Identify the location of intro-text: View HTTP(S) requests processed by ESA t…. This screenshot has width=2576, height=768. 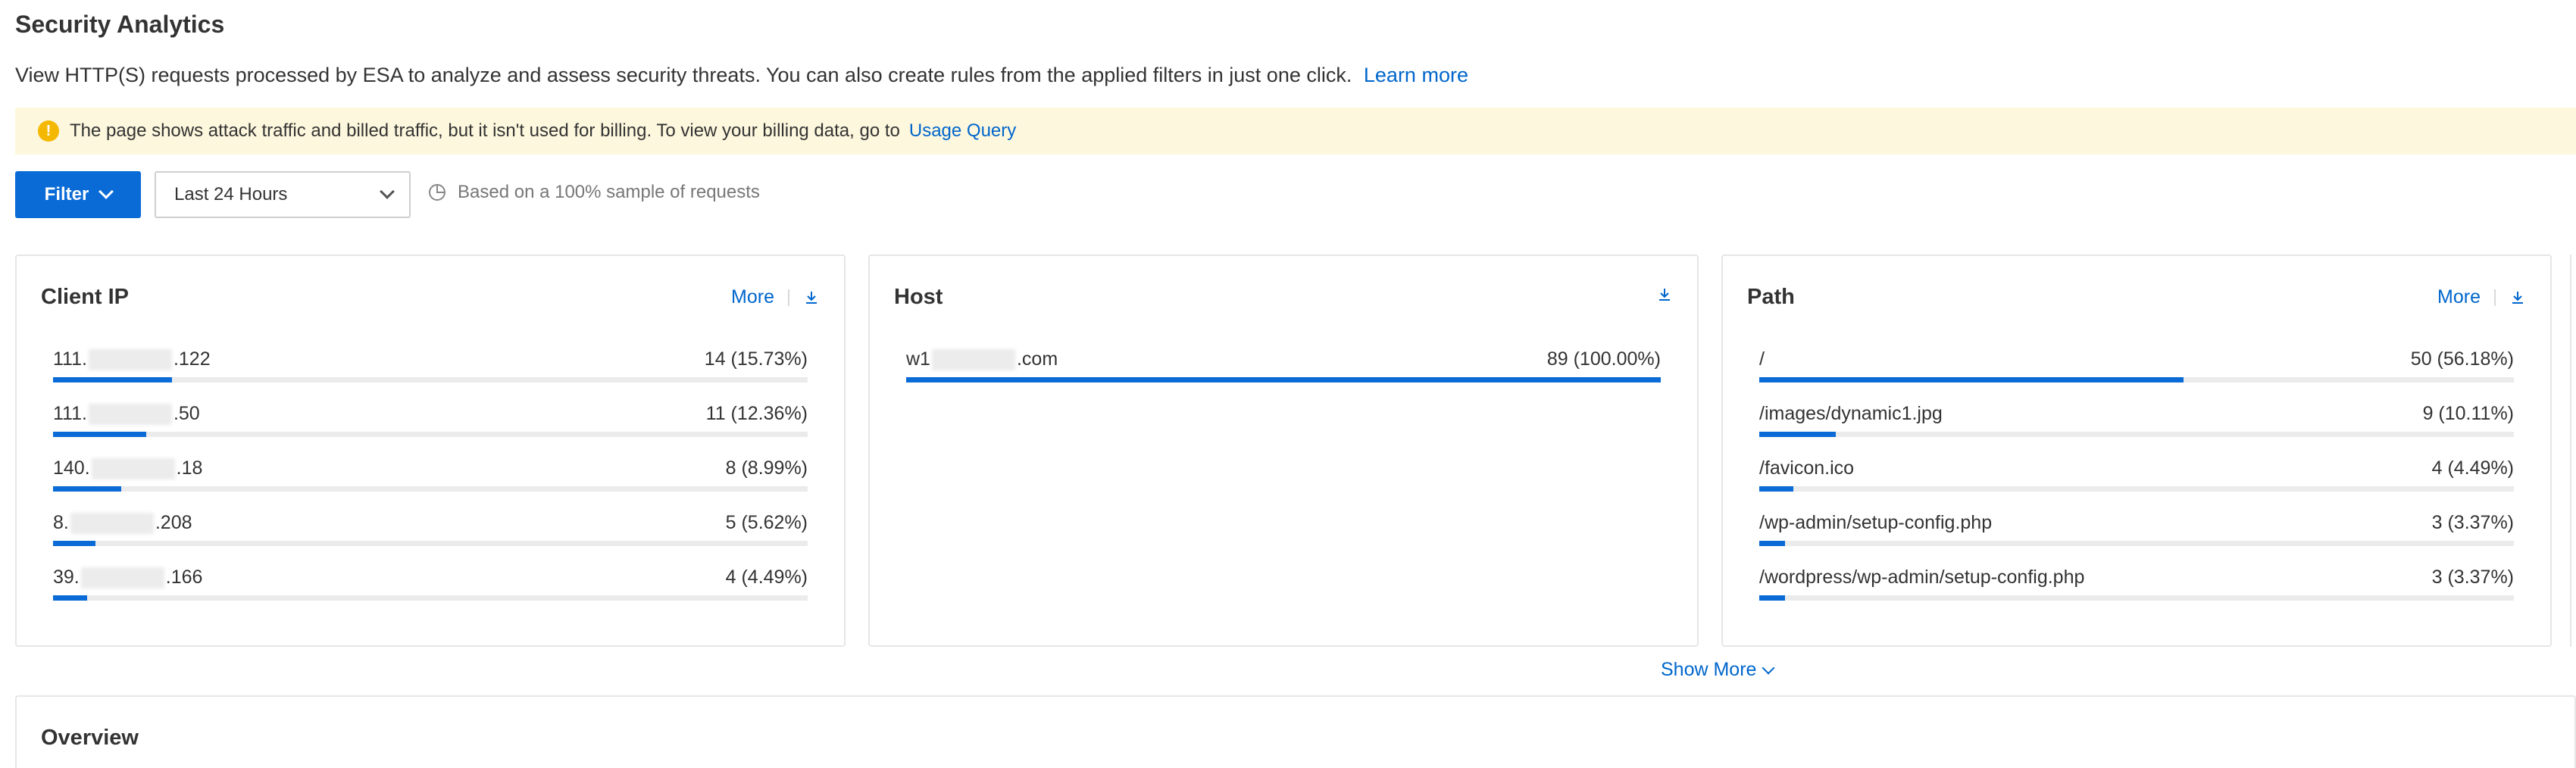
(741, 75).